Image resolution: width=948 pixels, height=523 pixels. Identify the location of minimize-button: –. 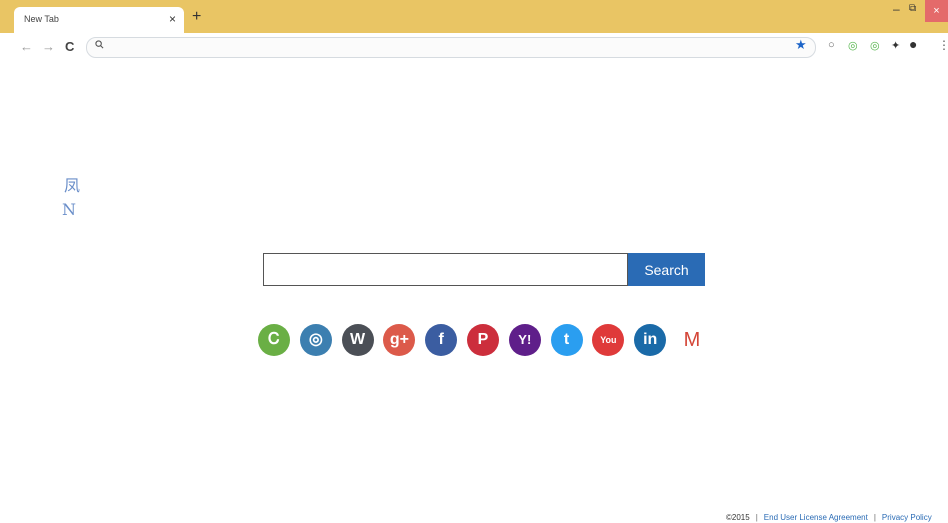
(896, 9).